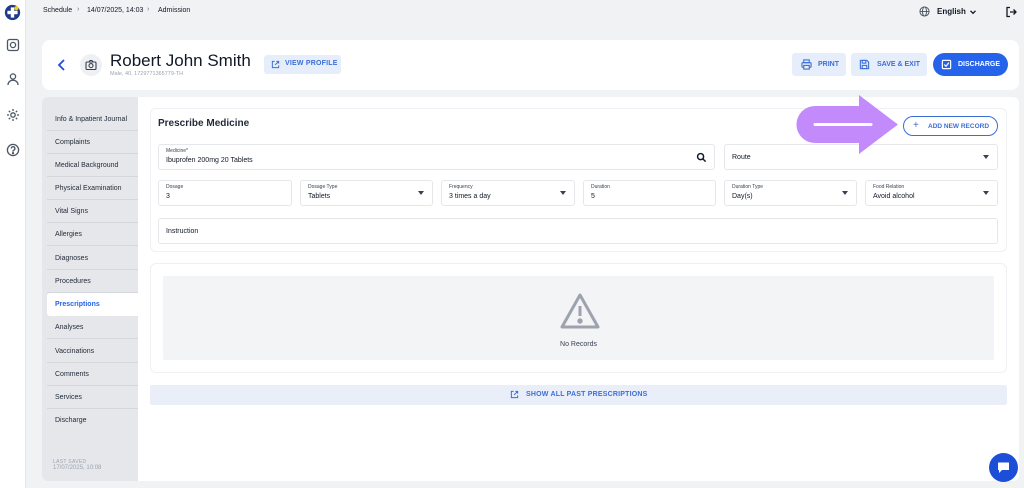  I want to click on instruction-placeholder: Instruction, so click(182, 231).